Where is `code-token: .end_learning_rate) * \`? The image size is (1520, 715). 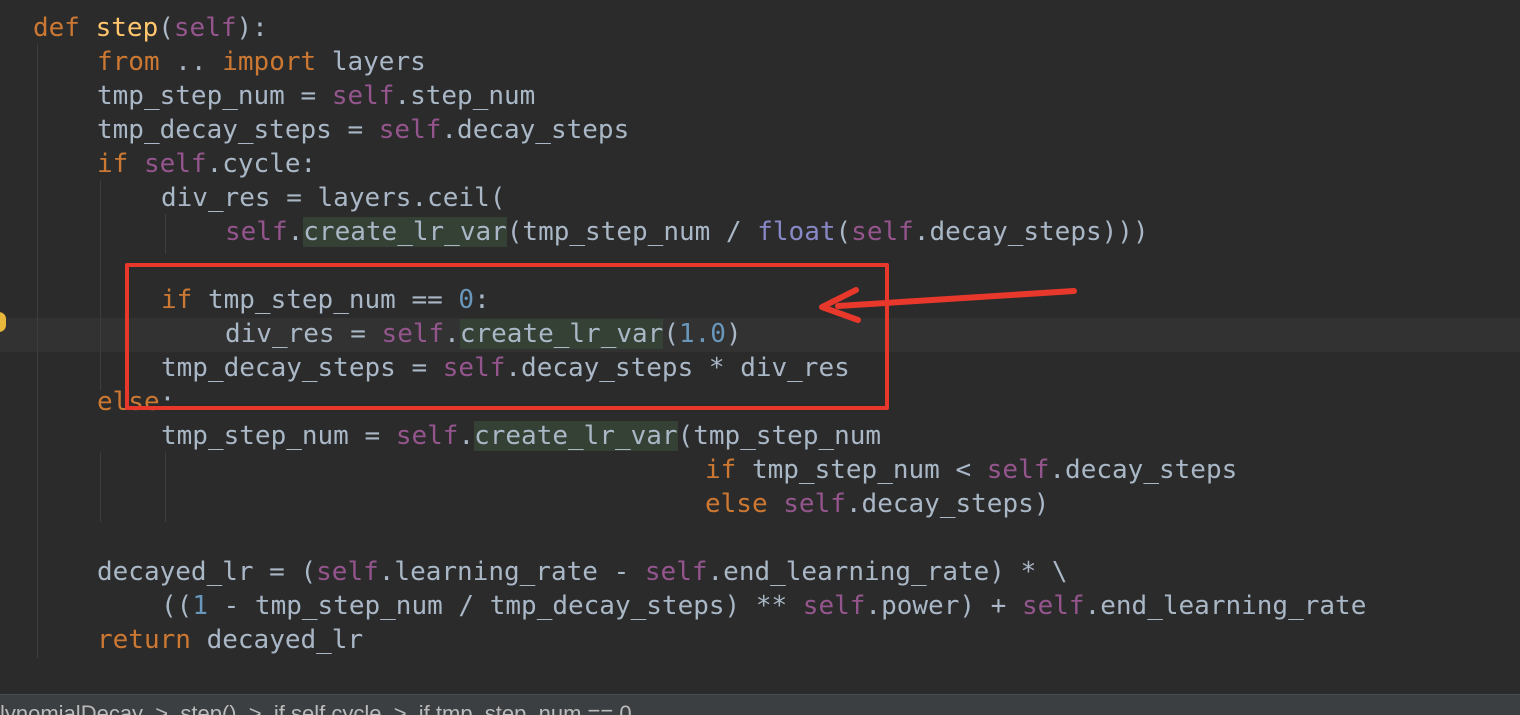 code-token: .end_learning_rate) * \ is located at coordinates (887, 572).